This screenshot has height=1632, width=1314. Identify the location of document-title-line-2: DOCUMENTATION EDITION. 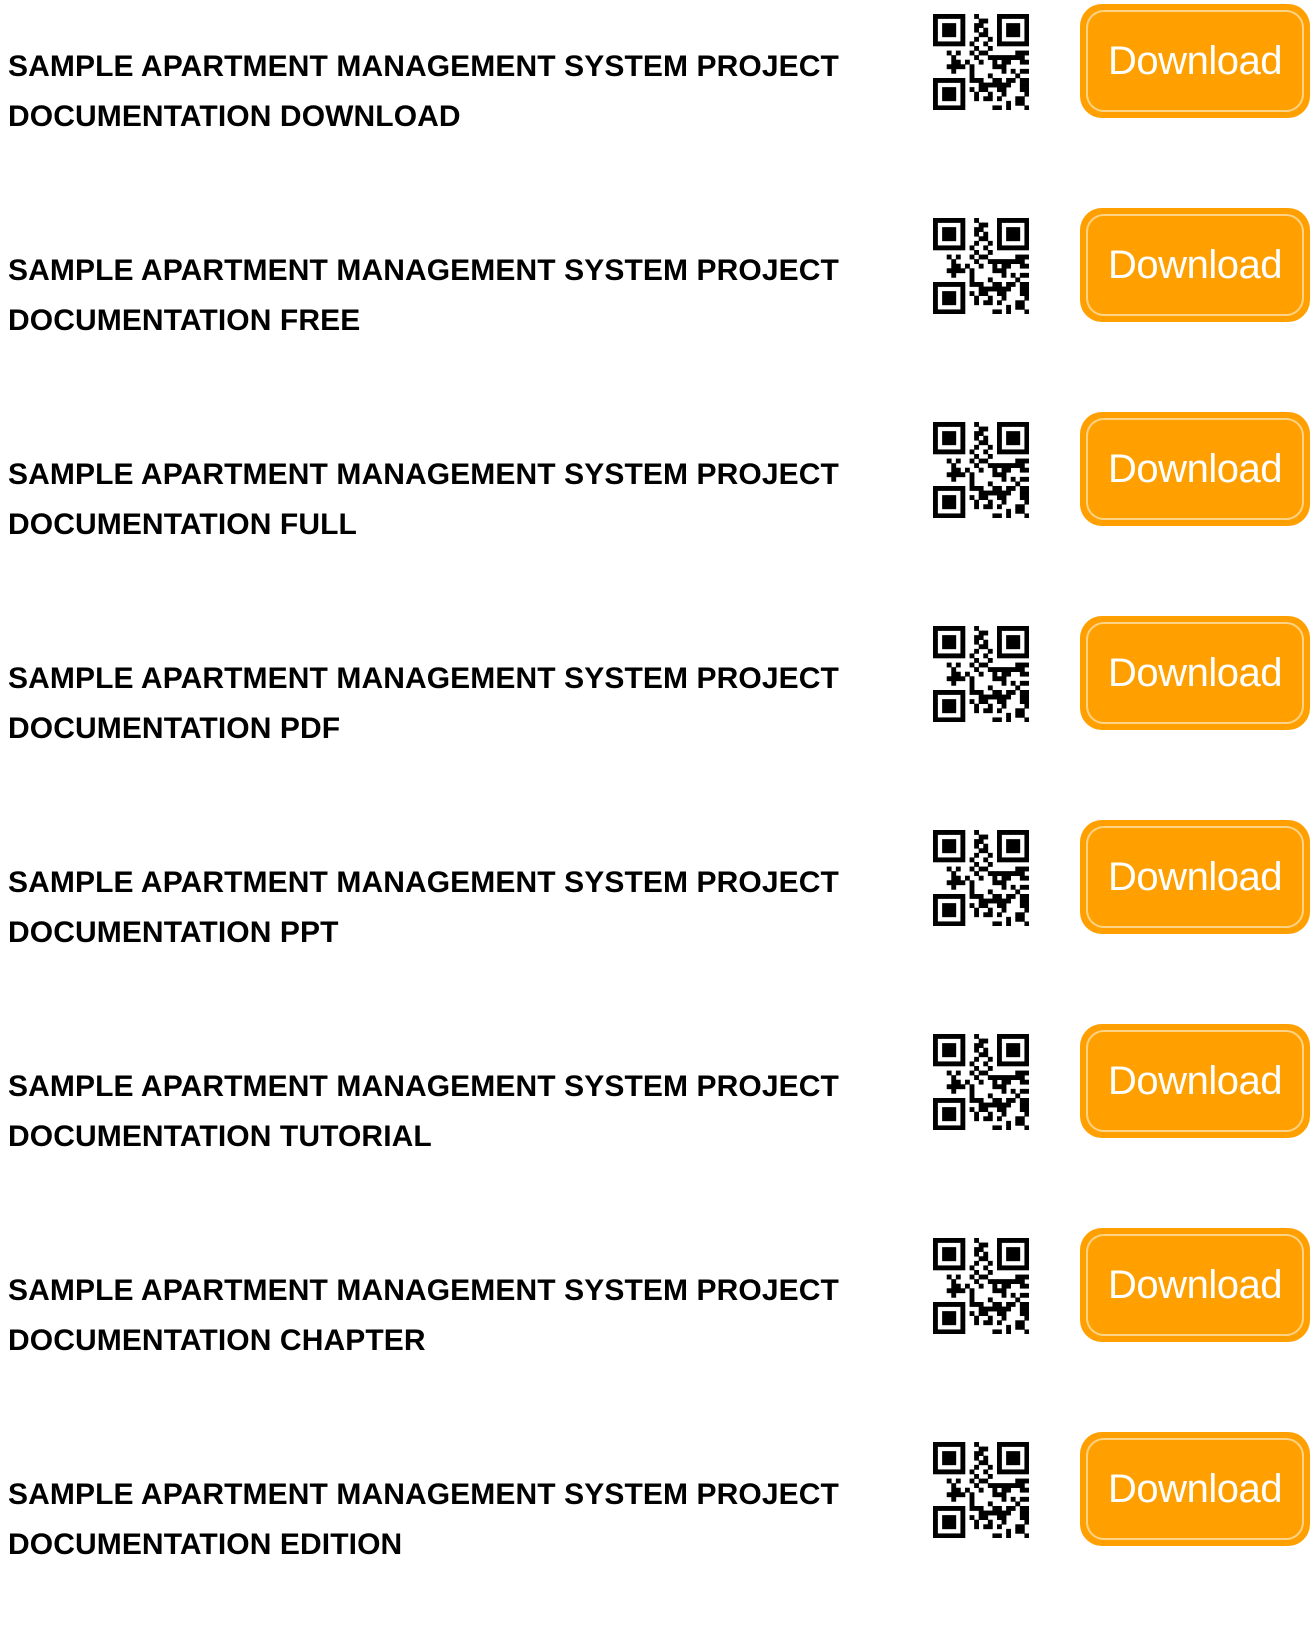
(205, 1544).